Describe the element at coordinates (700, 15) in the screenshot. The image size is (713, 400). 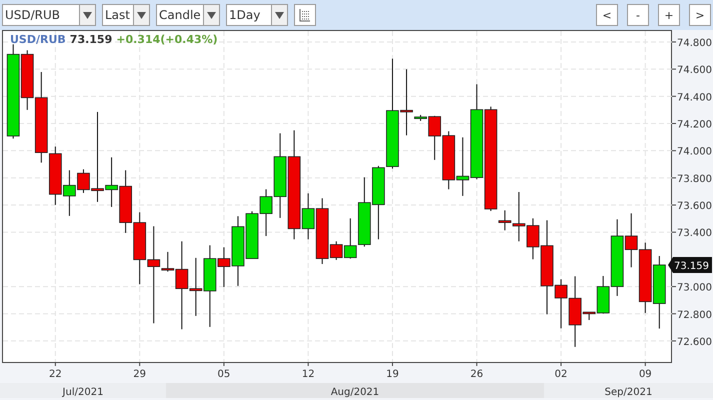
I see `nav-button: >` at that location.